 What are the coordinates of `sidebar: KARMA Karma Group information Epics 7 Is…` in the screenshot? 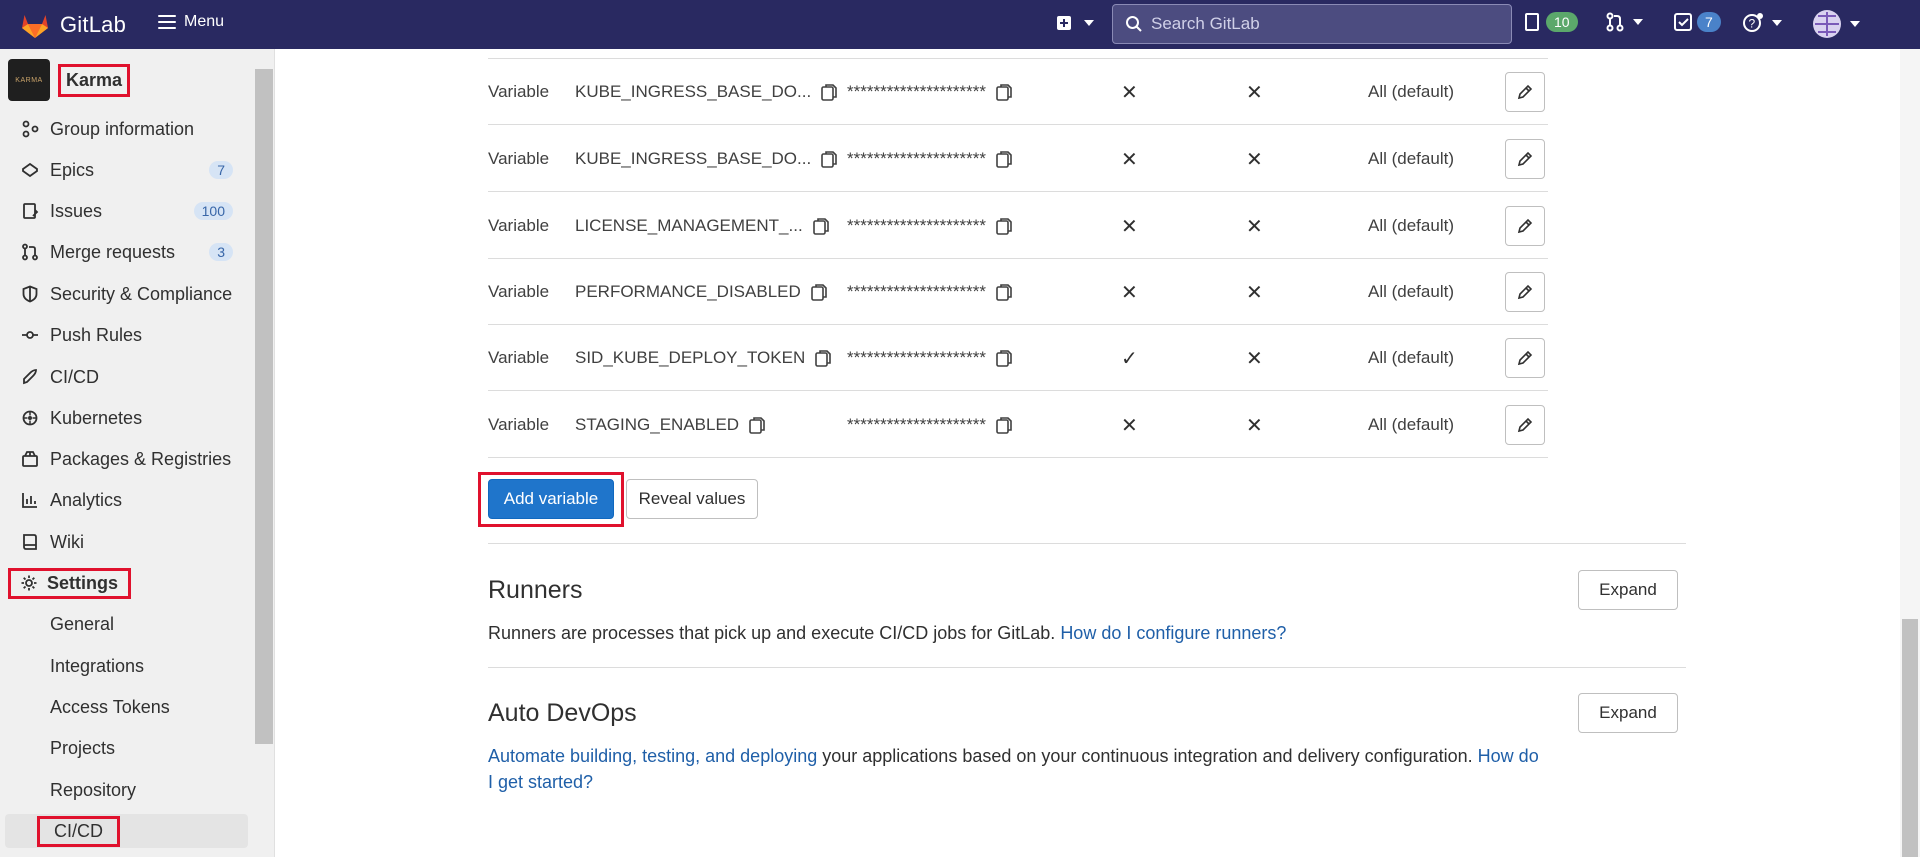 It's located at (137, 453).